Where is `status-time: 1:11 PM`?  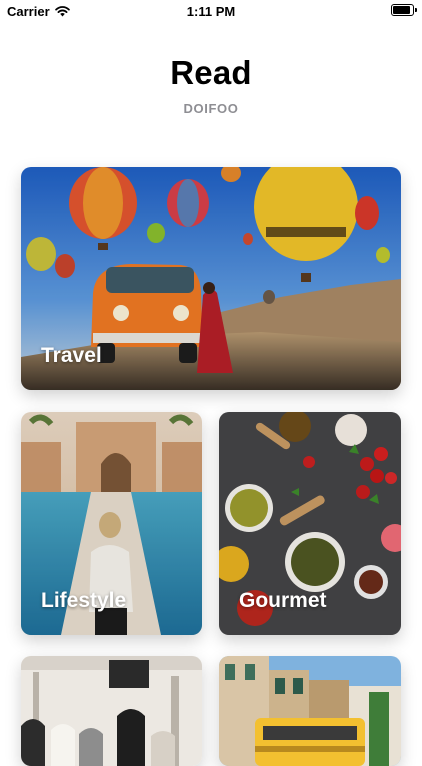 status-time: 1:11 PM is located at coordinates (211, 11).